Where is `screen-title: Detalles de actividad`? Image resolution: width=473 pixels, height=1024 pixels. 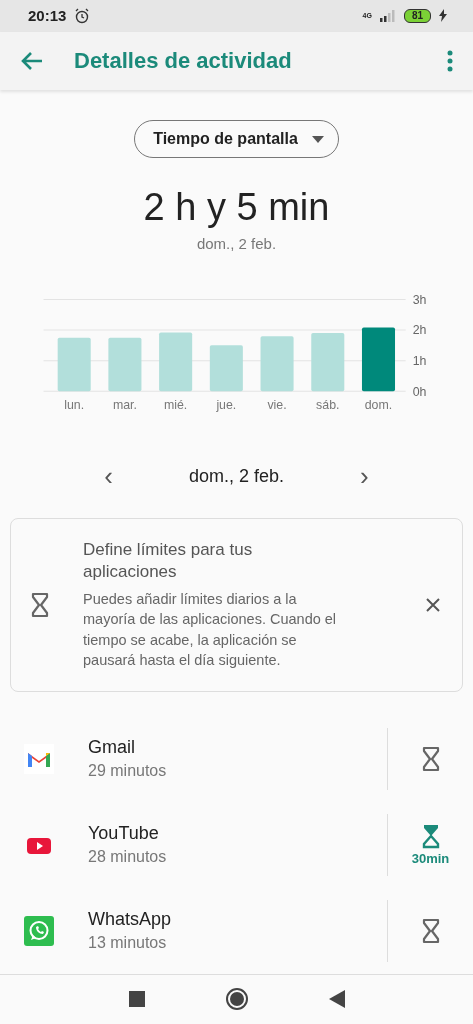
screen-title: Detalles de actividad is located at coordinates (183, 60).